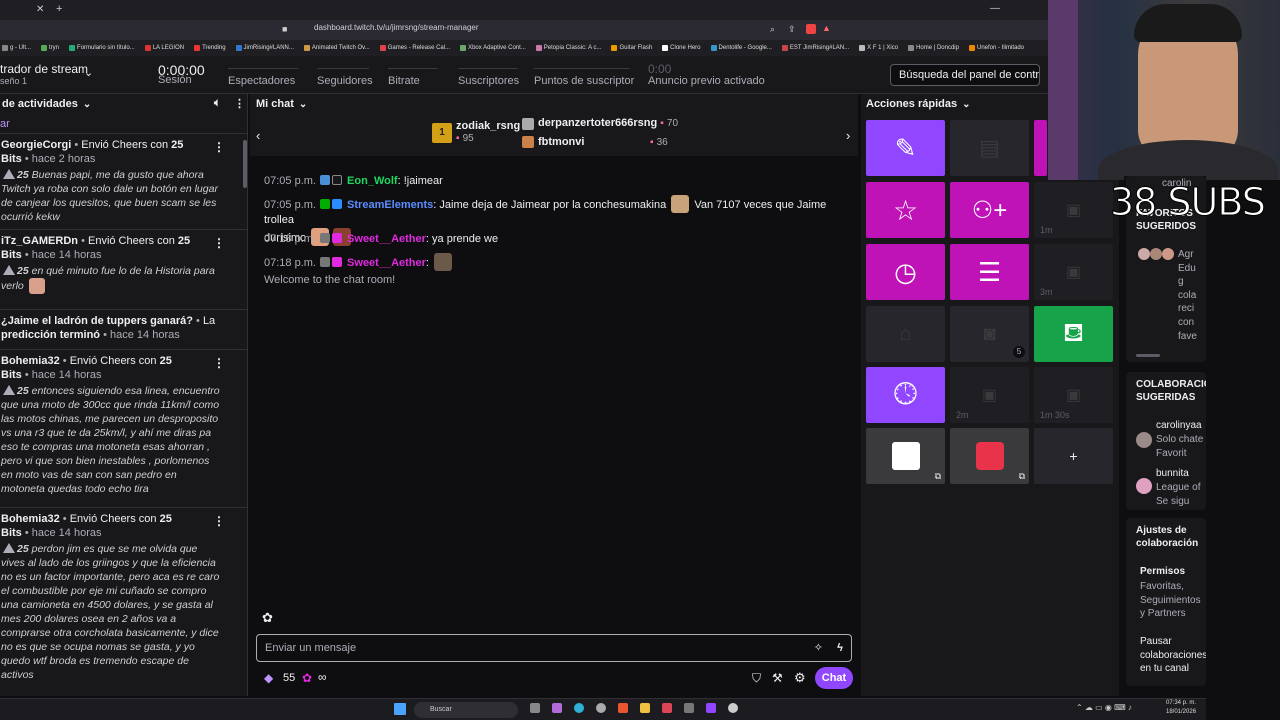  Describe the element at coordinates (466, 710) in the screenshot. I see `taskbar-search-input: Buscar` at that location.